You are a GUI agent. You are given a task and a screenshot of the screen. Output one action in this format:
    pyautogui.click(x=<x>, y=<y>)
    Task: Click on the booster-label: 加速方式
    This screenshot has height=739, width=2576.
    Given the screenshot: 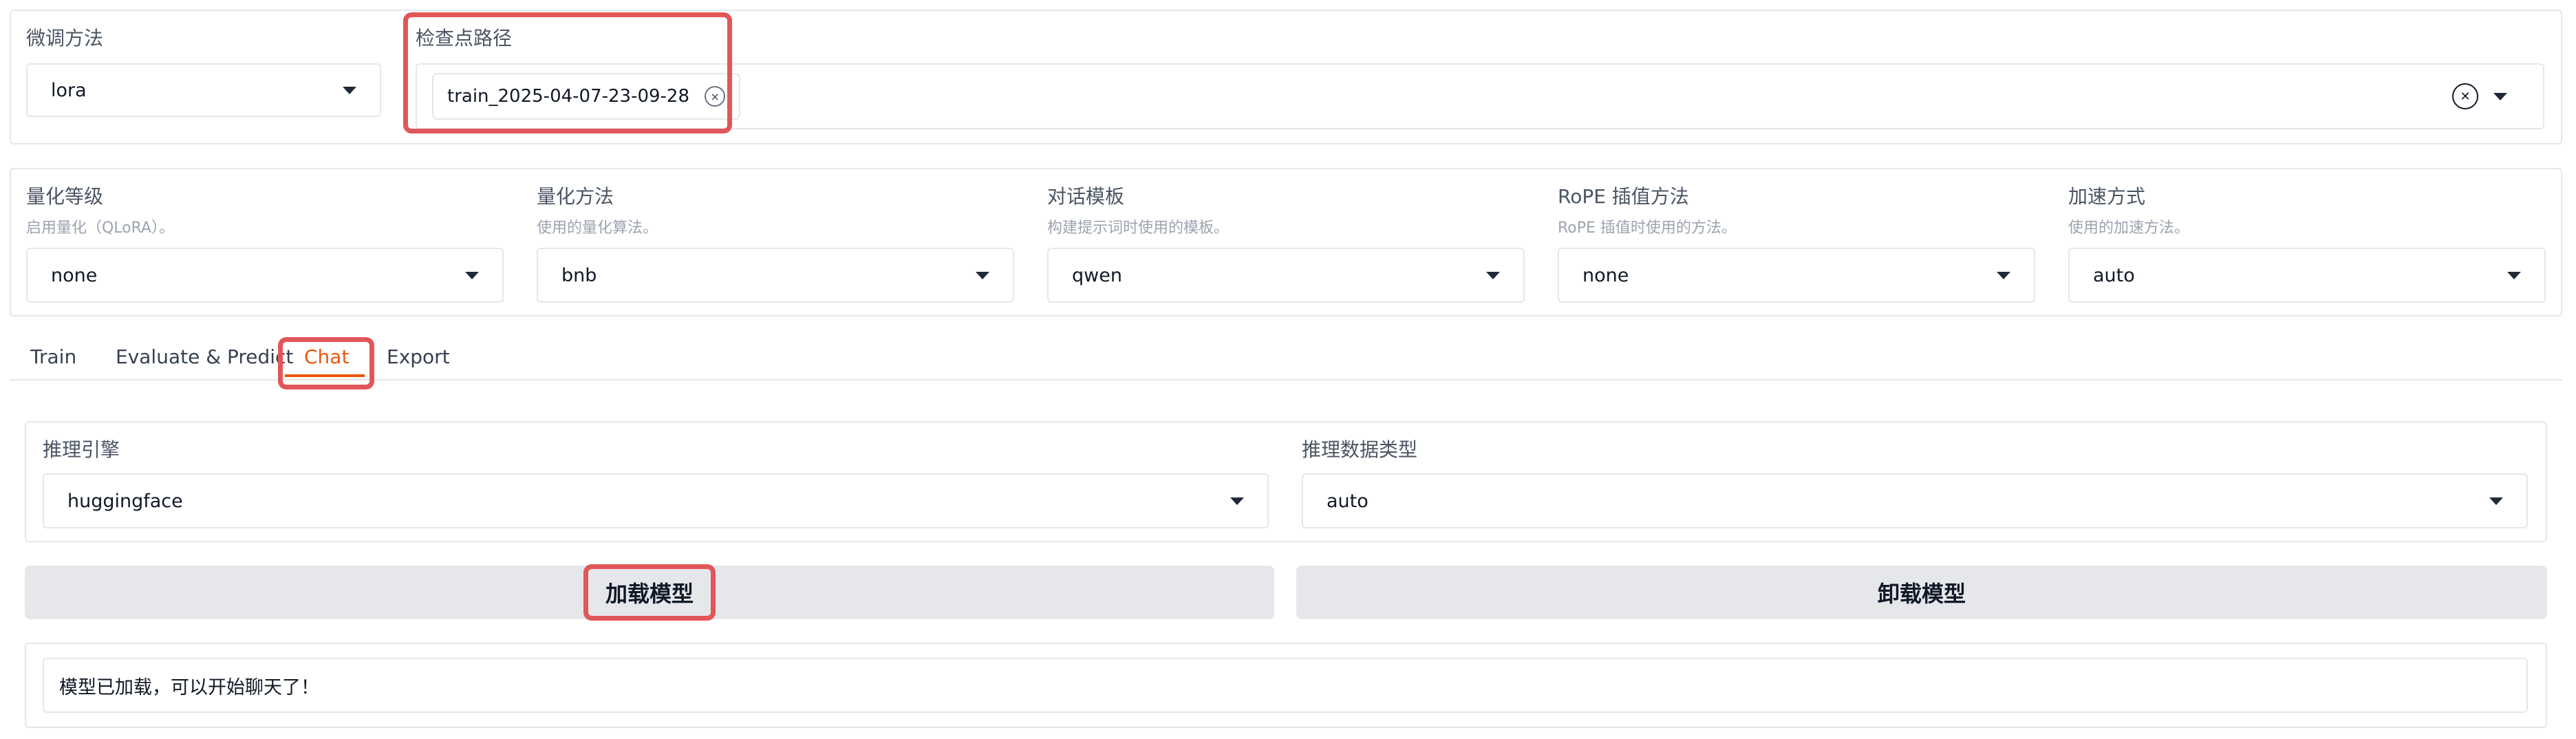 What is the action you would take?
    pyautogui.click(x=2107, y=196)
    